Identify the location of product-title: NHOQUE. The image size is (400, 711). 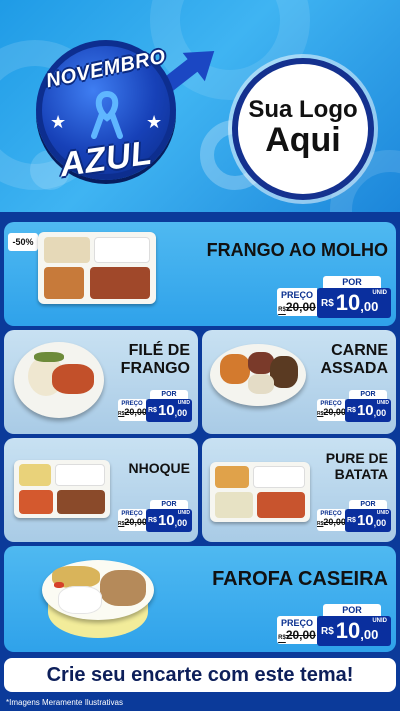
(159, 468).